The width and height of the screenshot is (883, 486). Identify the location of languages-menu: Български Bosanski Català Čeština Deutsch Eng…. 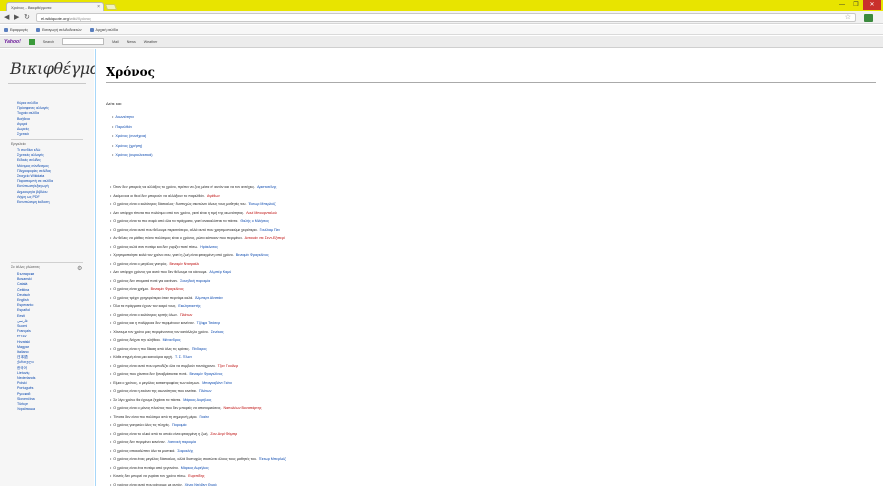
(53, 342).